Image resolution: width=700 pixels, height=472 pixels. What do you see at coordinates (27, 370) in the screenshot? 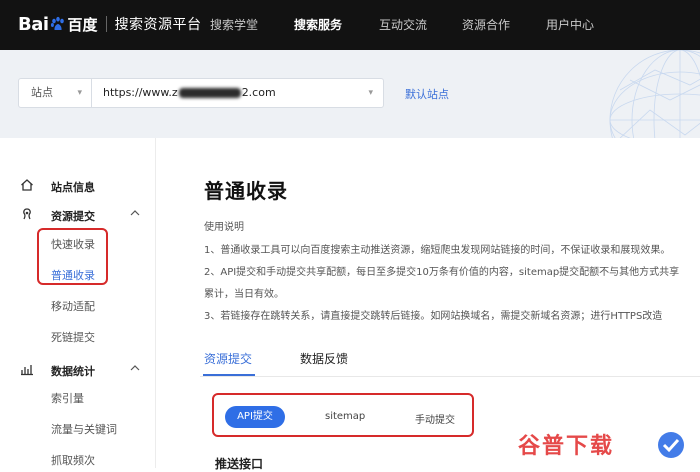
I see `stats-icon` at bounding box center [27, 370].